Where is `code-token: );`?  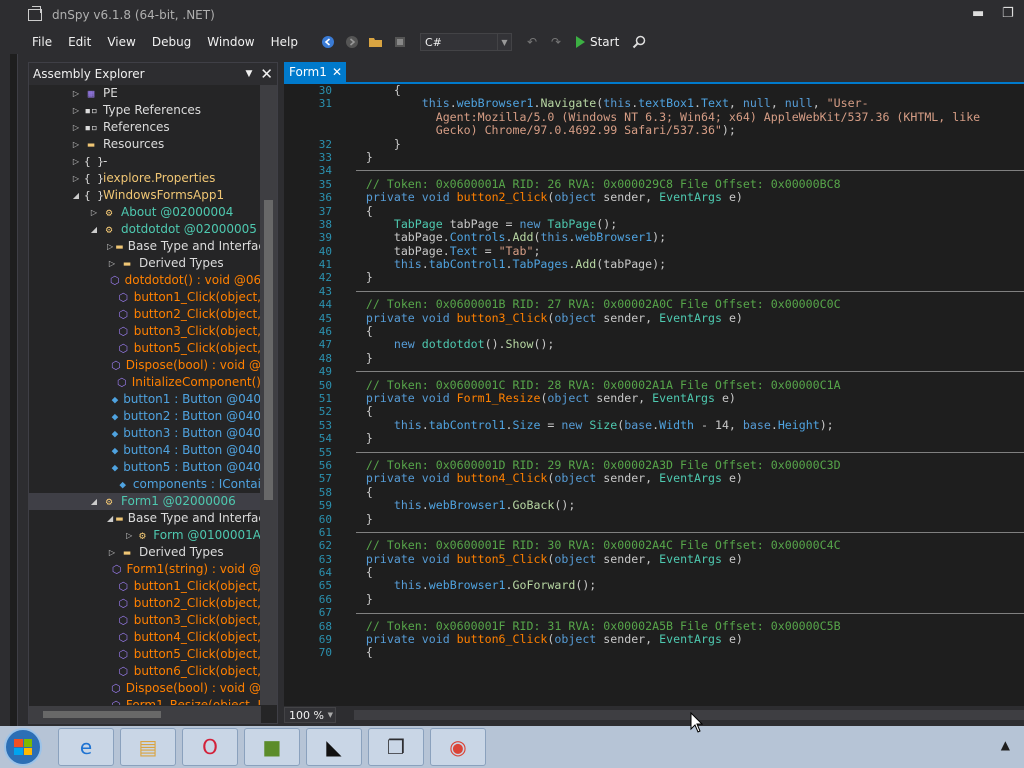
code-token: ); is located at coordinates (659, 237).